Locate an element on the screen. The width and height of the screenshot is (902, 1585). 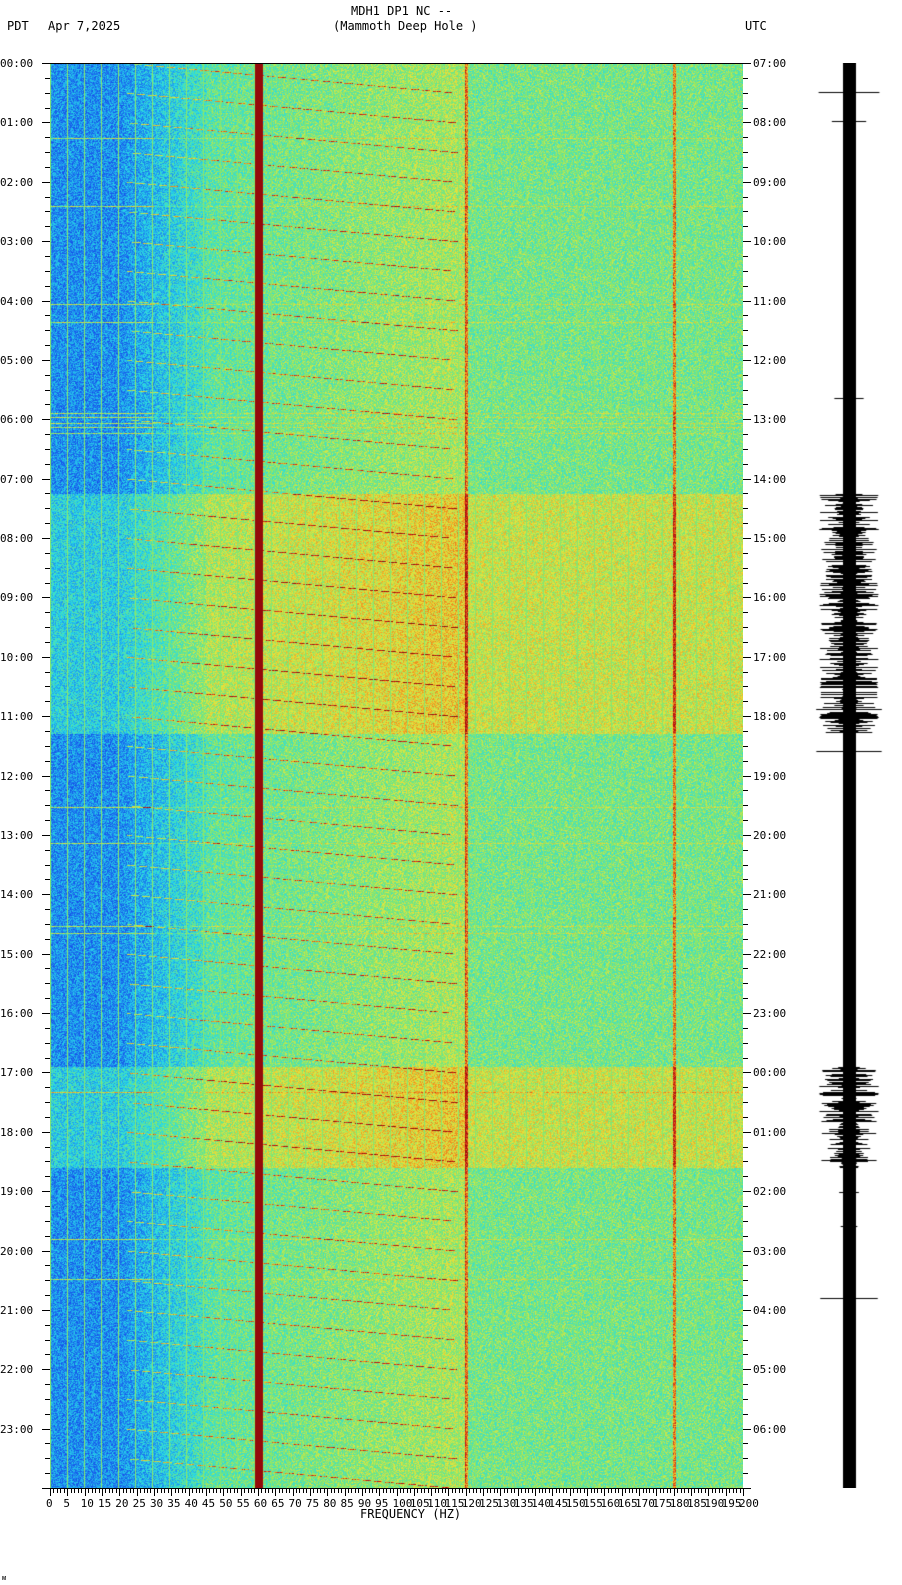
y-tick-label-right: 12:00 is located at coordinates (770, 360).